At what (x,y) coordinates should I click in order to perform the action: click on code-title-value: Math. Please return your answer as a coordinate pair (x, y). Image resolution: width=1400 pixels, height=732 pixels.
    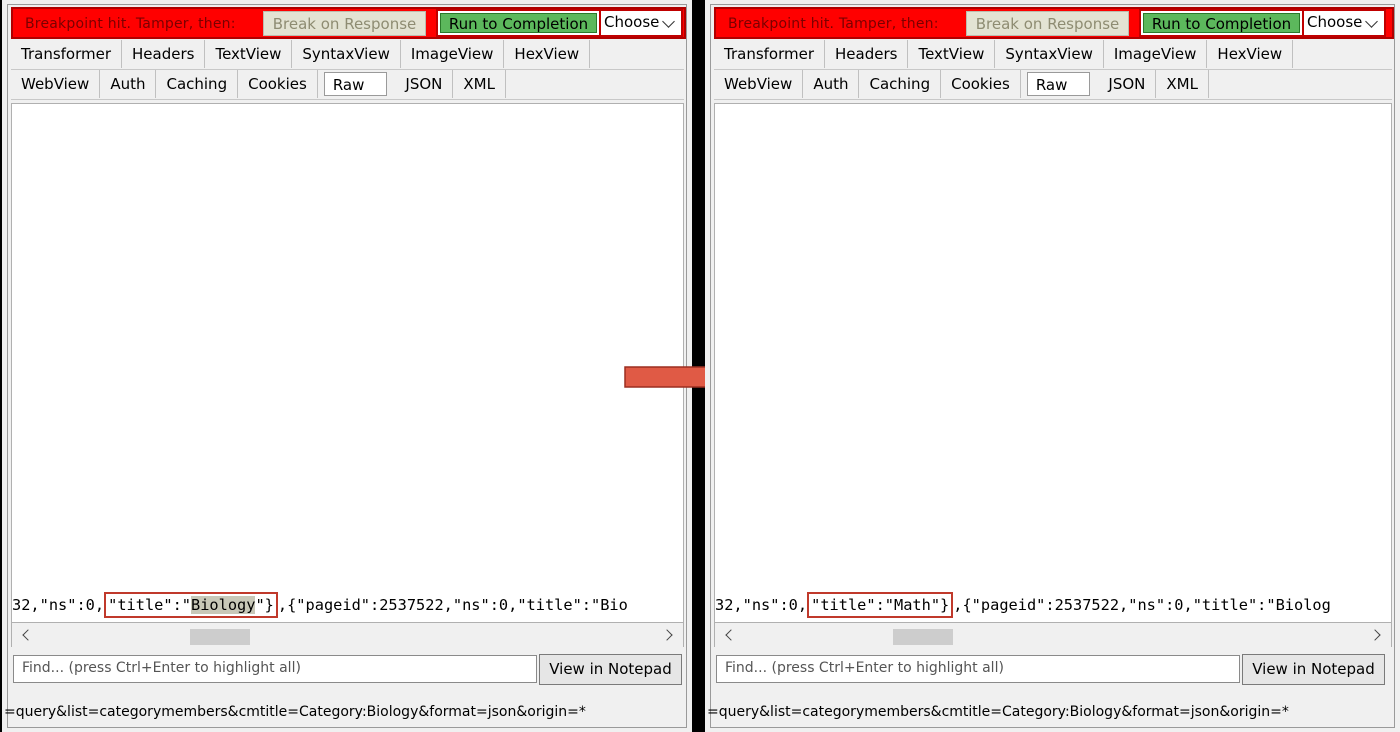
    Looking at the image, I should click on (912, 605).